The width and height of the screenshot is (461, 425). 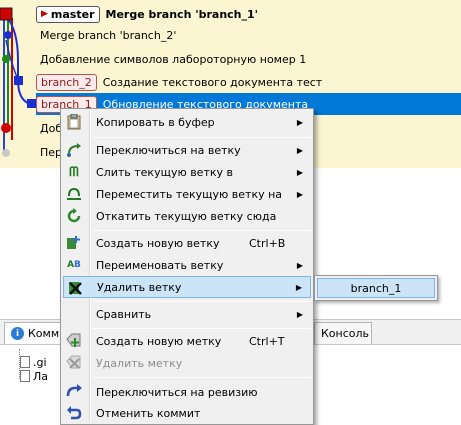 I want to click on commit-message: Merge branch 'branch_2', so click(x=108, y=35).